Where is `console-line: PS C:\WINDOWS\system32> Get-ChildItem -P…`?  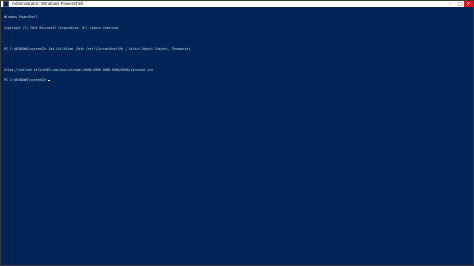
console-line: PS C:\WINDOWS\system32> Get-ChildItem -P… is located at coordinates (97, 48).